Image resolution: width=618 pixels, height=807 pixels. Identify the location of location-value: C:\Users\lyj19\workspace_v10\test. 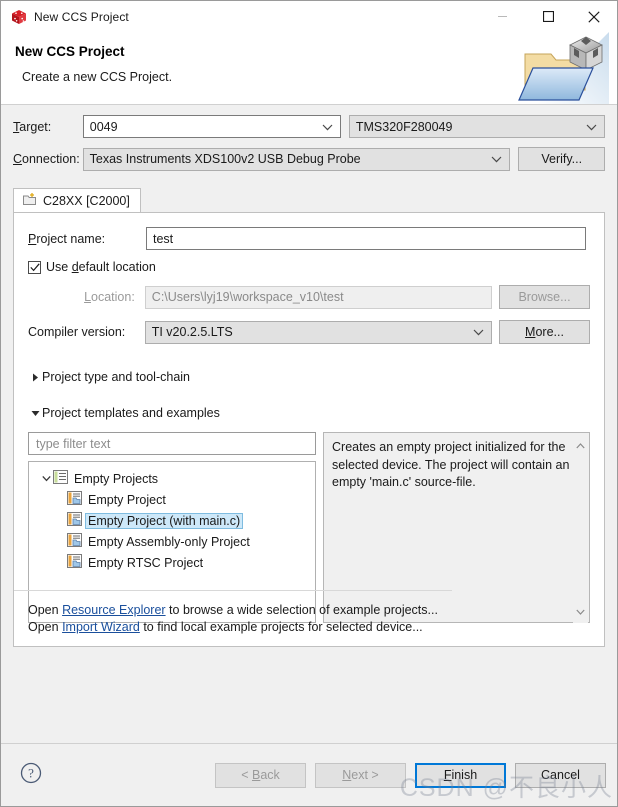
(247, 297).